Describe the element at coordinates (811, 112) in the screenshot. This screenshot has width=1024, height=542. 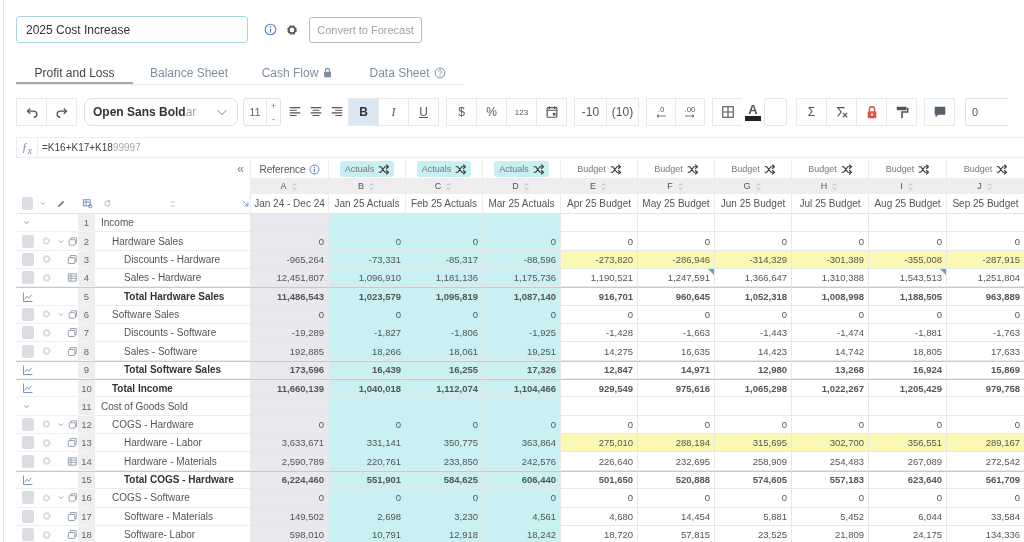
I see `format-button: Σ` at that location.